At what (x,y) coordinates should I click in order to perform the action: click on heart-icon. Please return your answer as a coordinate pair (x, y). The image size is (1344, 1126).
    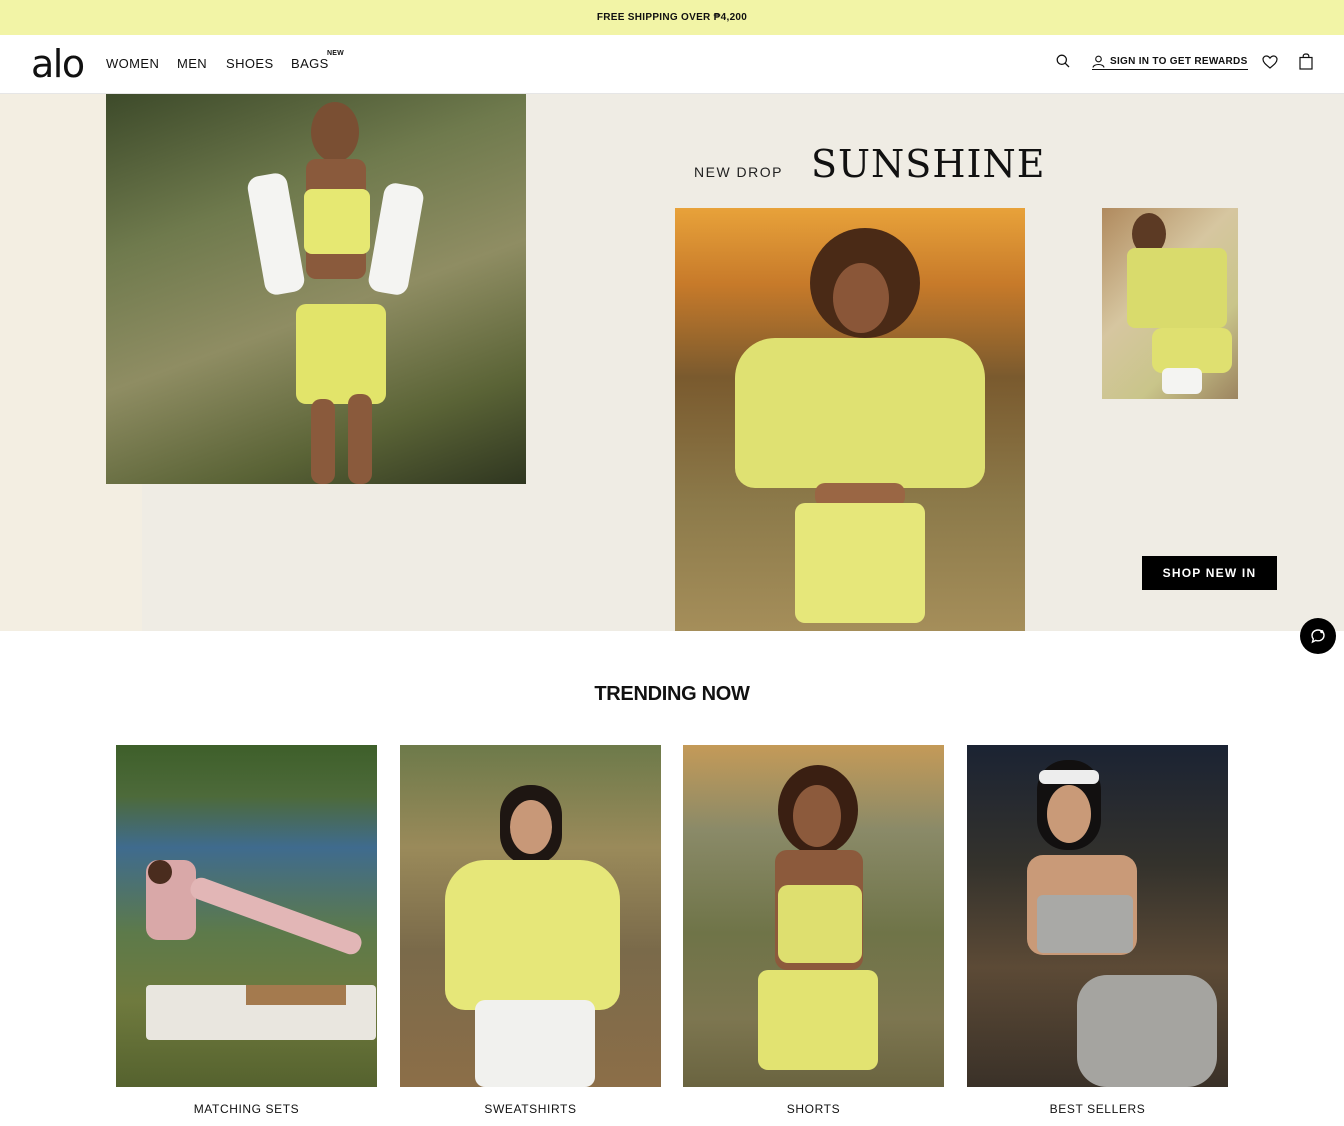
    Looking at the image, I should click on (1270, 62).